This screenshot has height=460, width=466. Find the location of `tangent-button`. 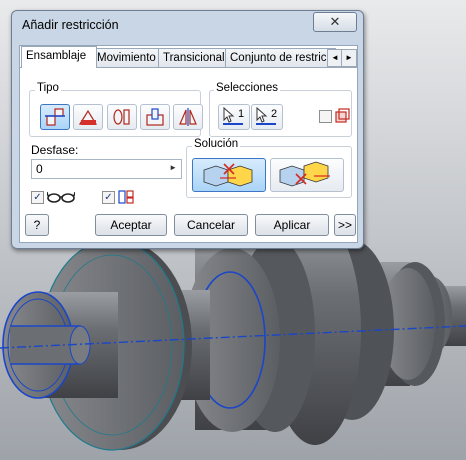

tangent-button is located at coordinates (122, 117).